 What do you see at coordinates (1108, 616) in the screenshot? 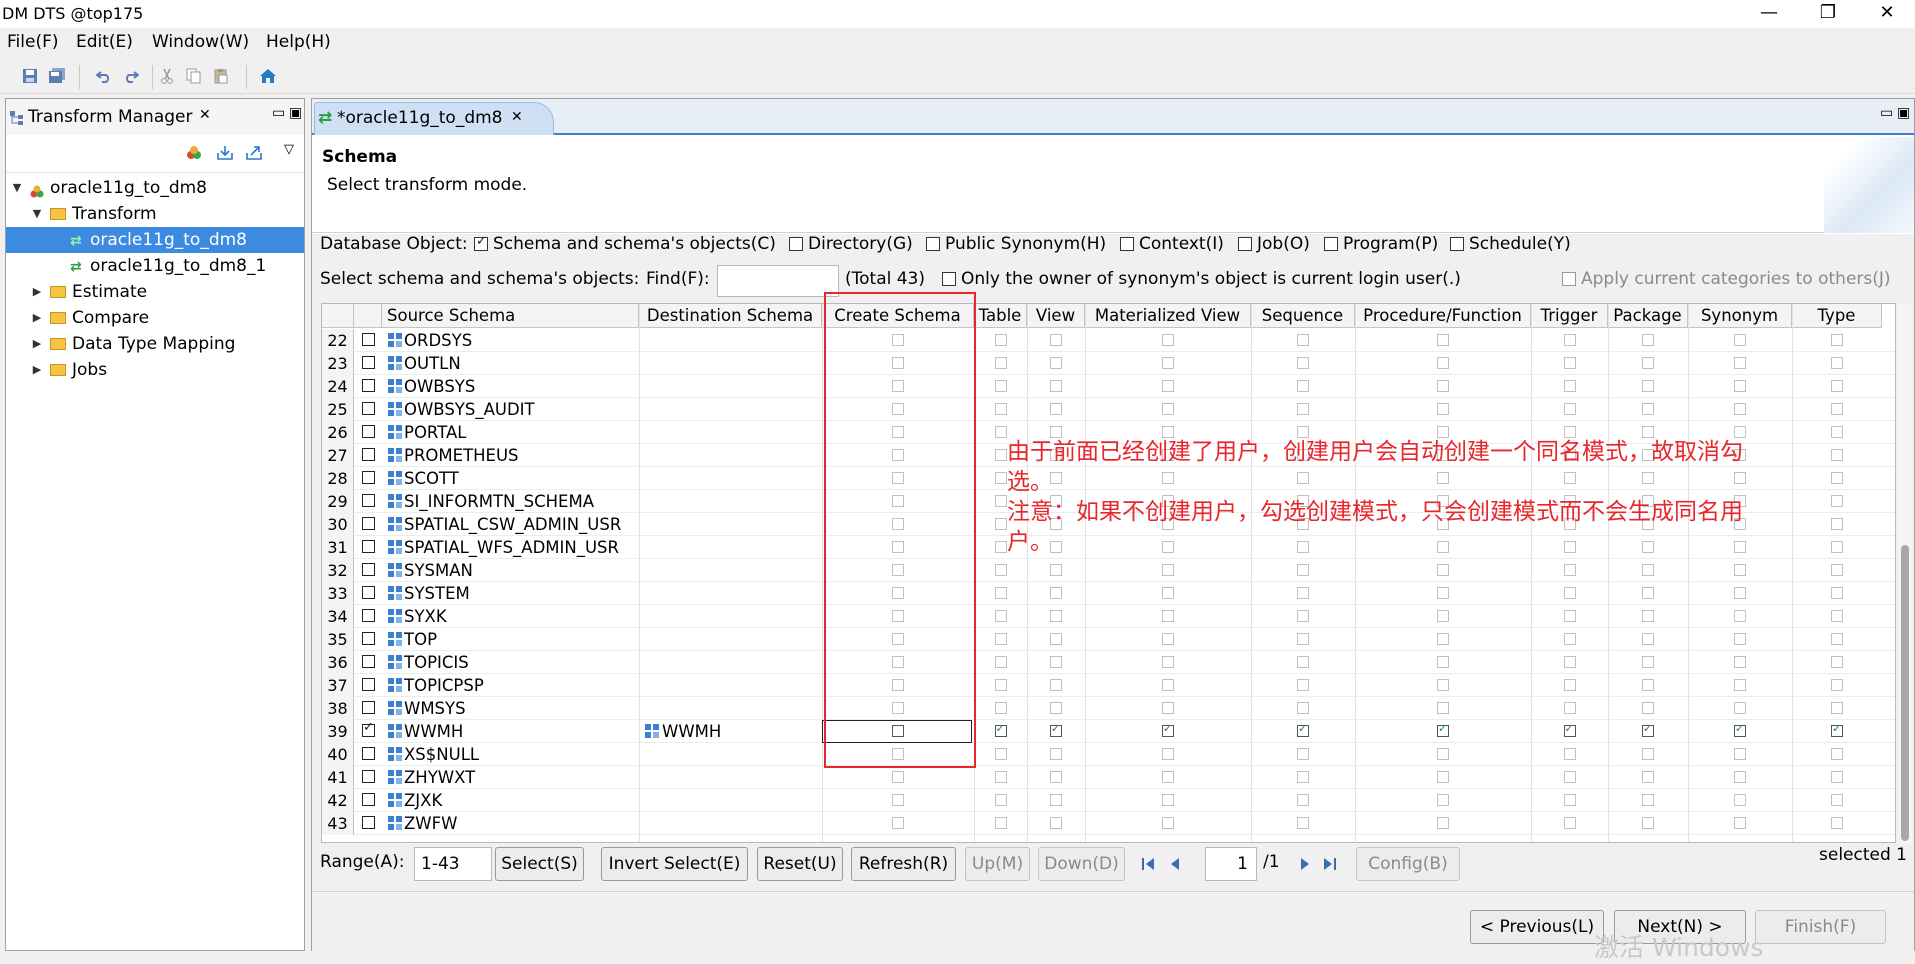
I see `table-row: 34 SYXK` at bounding box center [1108, 616].